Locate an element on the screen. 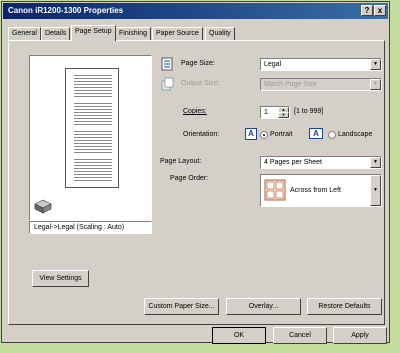 This screenshot has width=400, height=353. page-preview is located at coordinates (90, 138).